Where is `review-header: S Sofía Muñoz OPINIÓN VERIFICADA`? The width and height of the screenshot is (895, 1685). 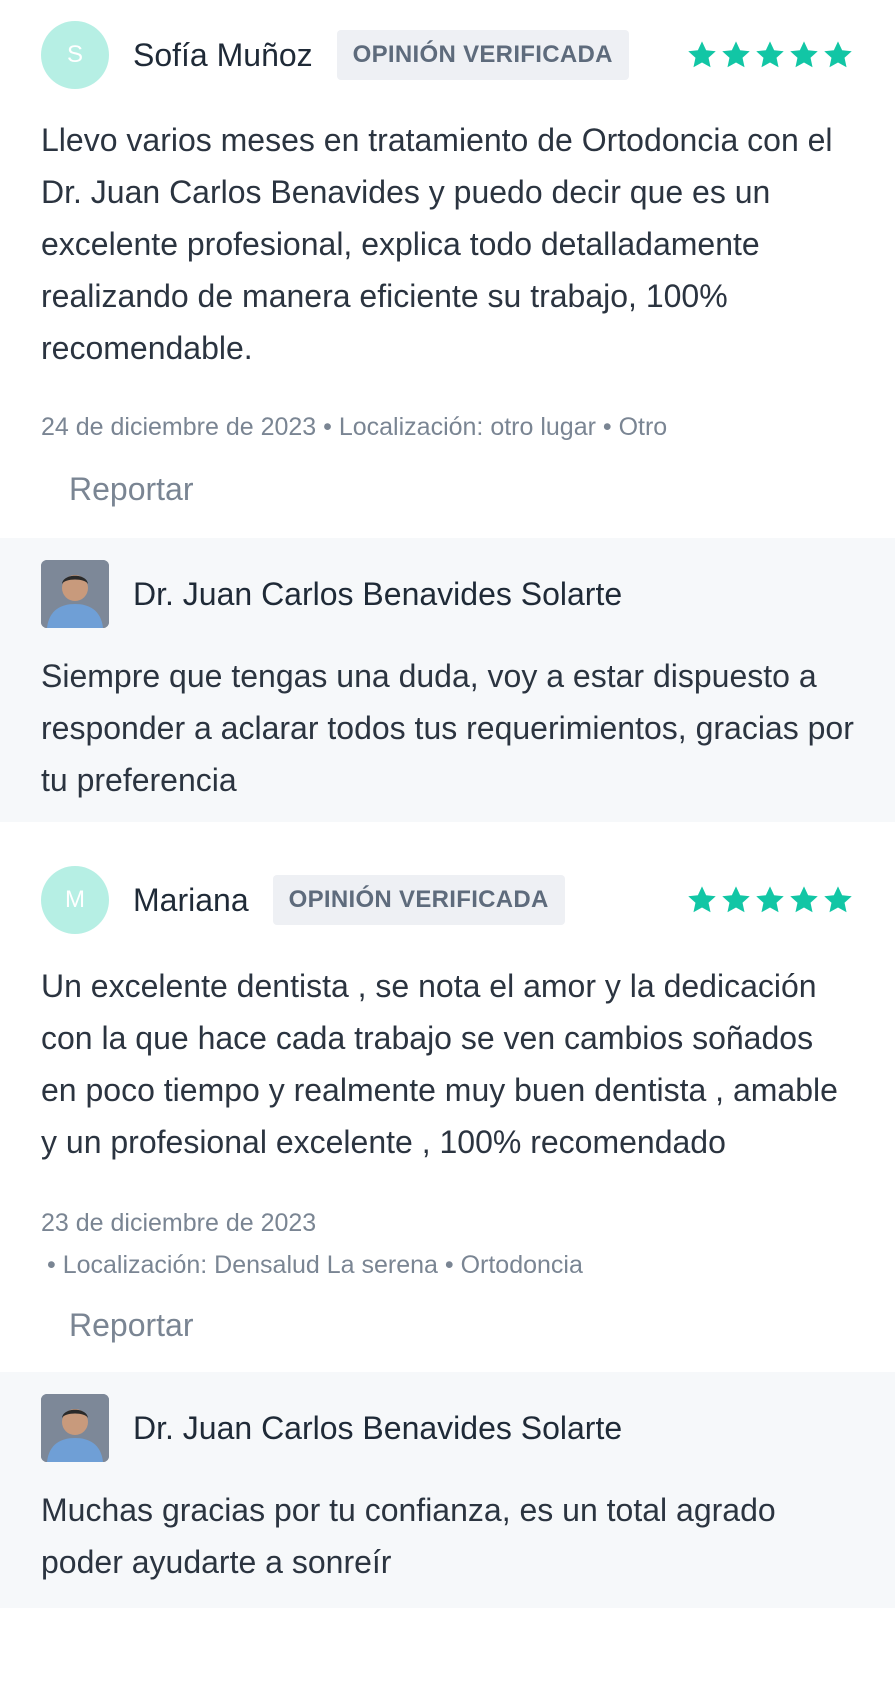
review-header: S Sofía Muñoz OPINIÓN VERIFICADA is located at coordinates (447, 55).